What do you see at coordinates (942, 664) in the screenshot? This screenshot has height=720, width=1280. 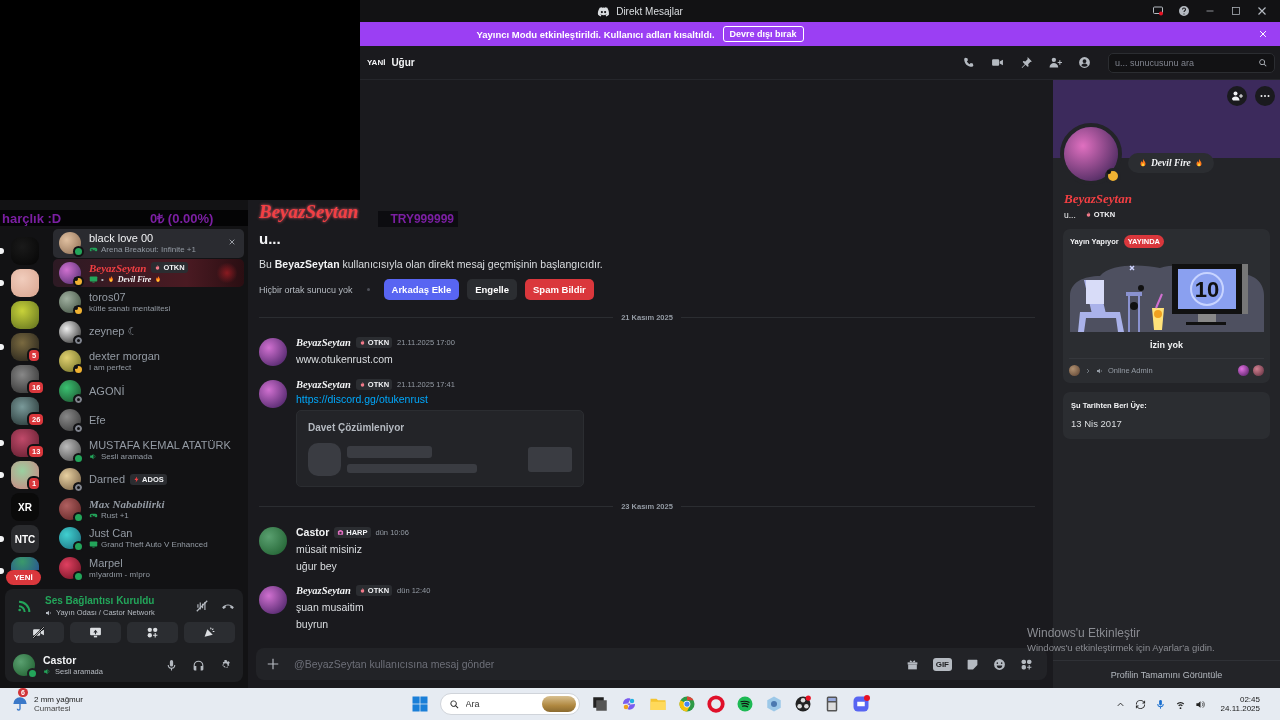 I see `gif-button: GIF` at bounding box center [942, 664].